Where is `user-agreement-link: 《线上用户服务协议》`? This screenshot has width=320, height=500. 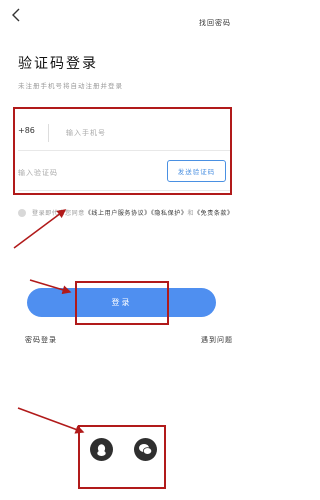
user-agreement-link: 《线上用户服务协议》 is located at coordinates (118, 213).